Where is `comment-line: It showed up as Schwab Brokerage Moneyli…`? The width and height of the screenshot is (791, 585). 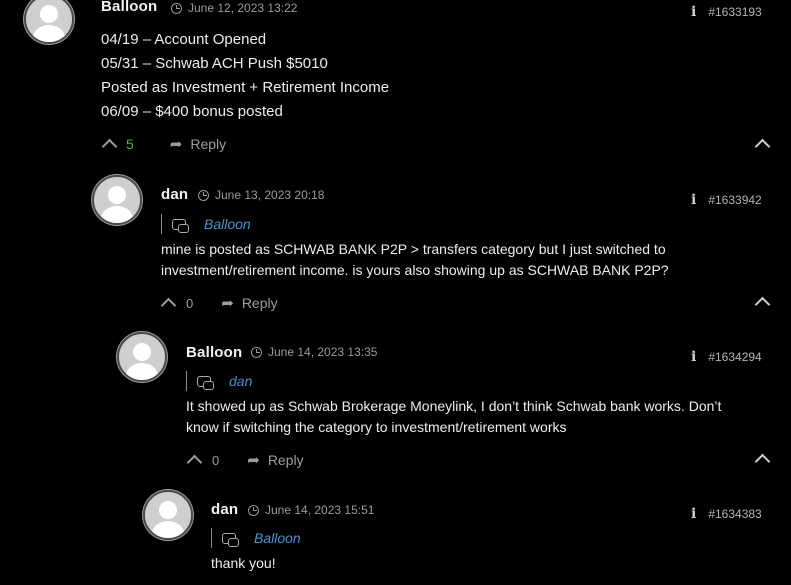
comment-line: It showed up as Schwab Brokerage Moneyli… is located at coordinates (454, 406).